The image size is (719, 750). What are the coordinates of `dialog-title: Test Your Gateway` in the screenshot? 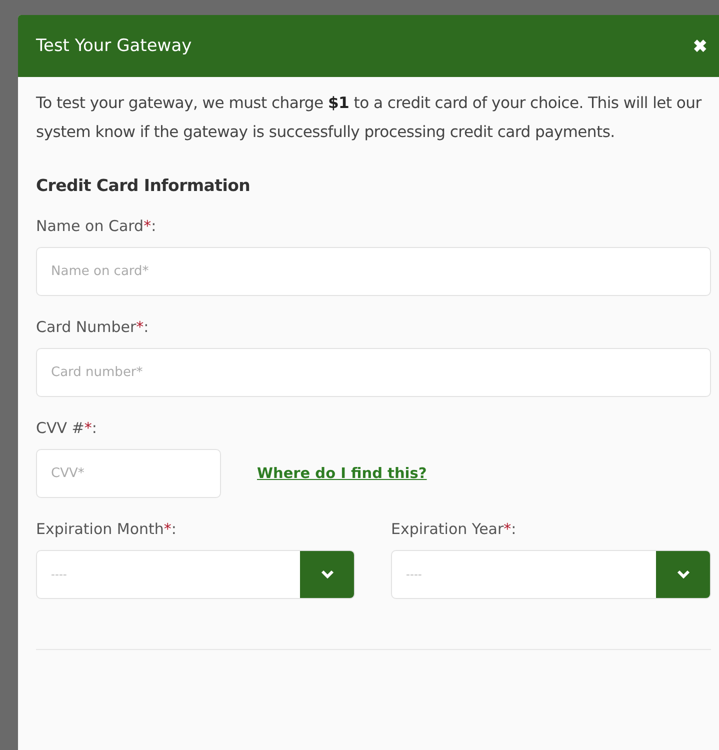 It's located at (114, 46).